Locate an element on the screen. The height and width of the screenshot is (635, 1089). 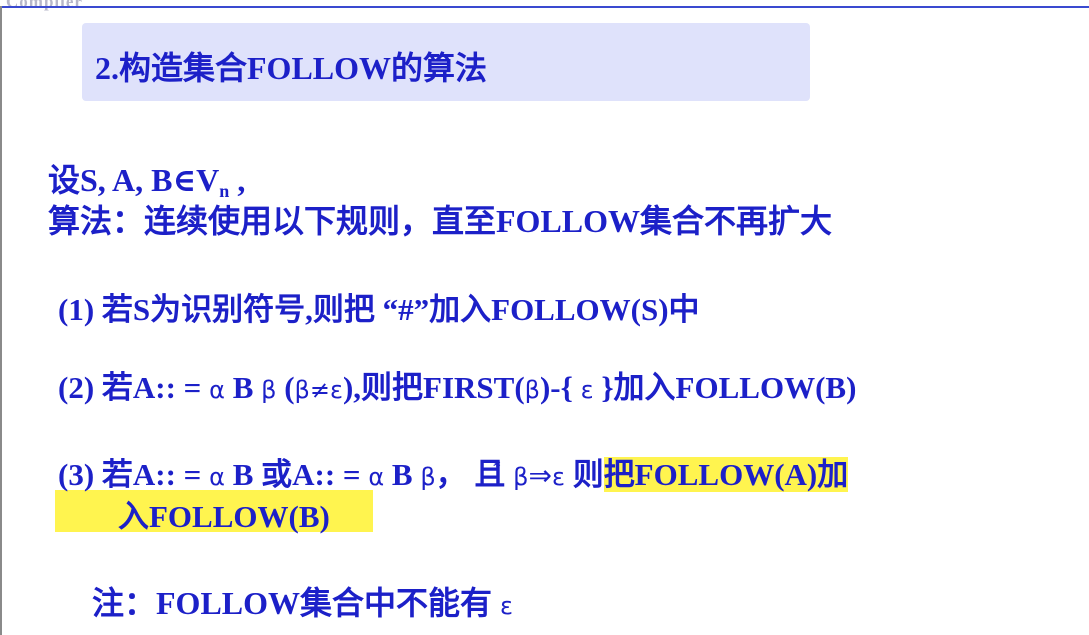
not-equal-symbol: ≠ is located at coordinates (319, 390).